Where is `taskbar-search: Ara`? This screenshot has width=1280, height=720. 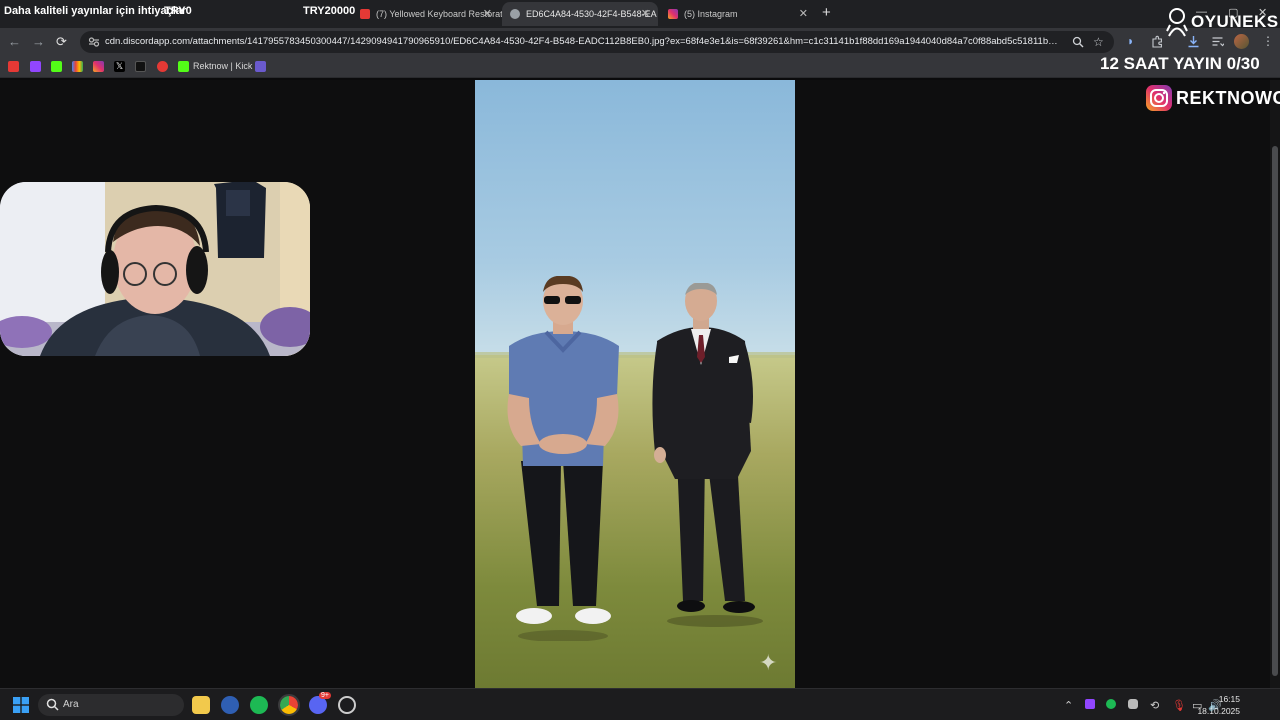 taskbar-search: Ara is located at coordinates (111, 705).